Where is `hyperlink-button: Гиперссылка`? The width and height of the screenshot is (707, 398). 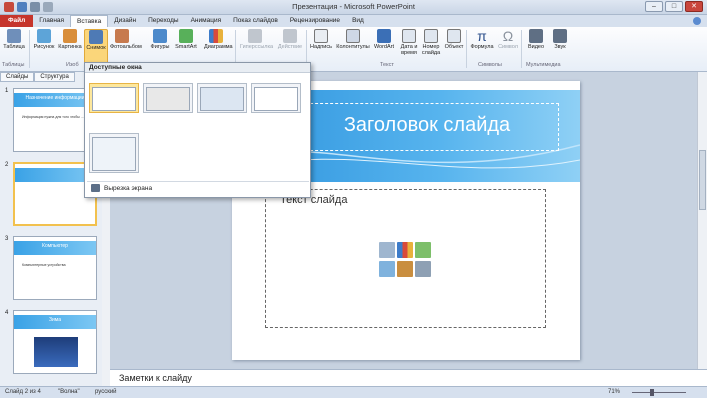
hyperlink-button: Гиперссылка is located at coordinates (256, 39).